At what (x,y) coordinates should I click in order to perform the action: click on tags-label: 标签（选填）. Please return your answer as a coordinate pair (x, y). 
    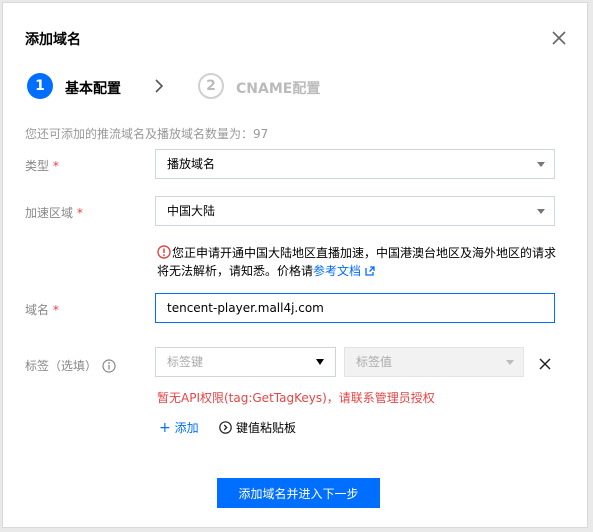
    Looking at the image, I should click on (61, 366).